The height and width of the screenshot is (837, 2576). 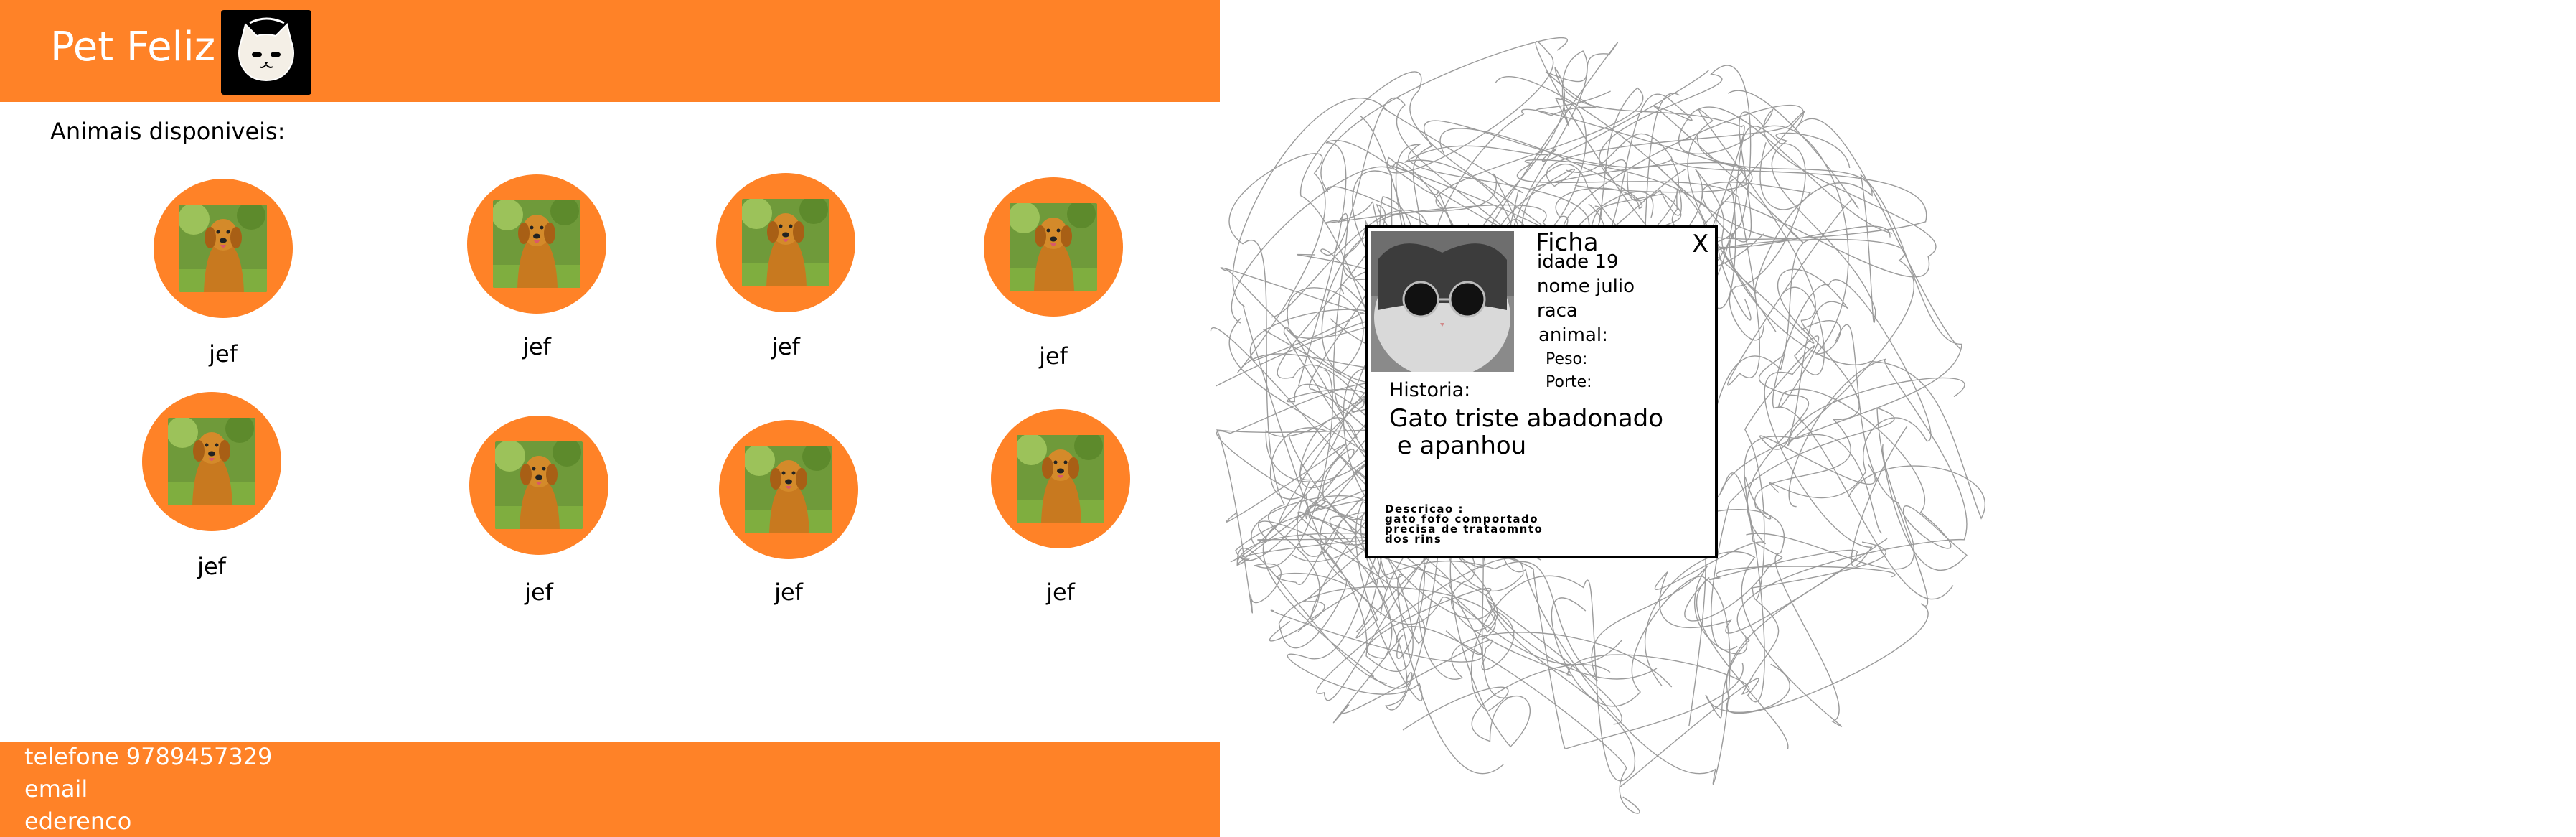 I want to click on descricao-line: dos rins, so click(x=1413, y=539).